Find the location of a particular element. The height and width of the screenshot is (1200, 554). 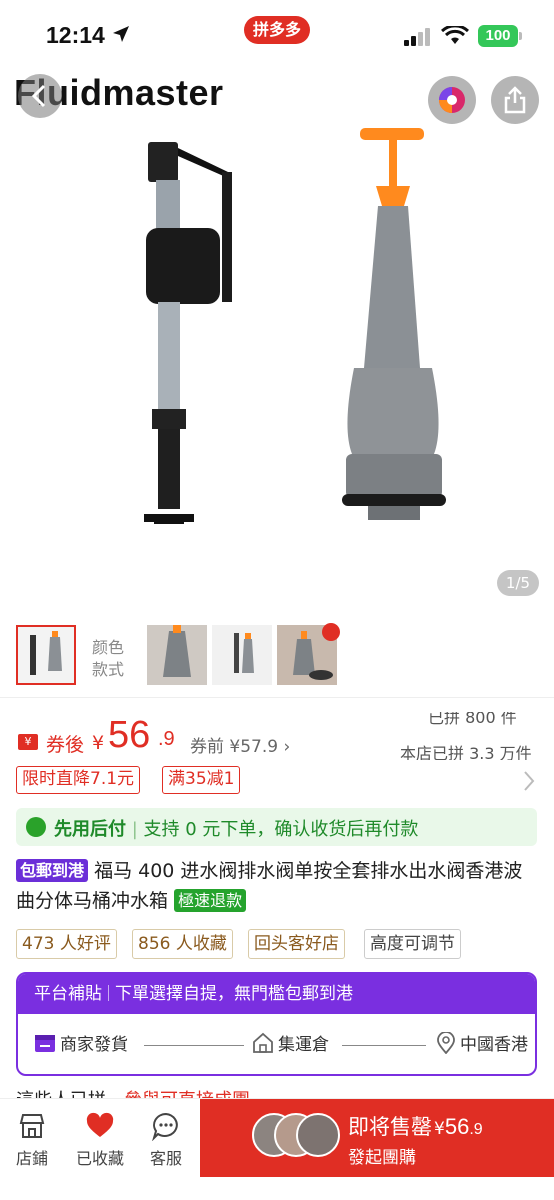

nav-store: 店鋪 is located at coordinates (32, 1140).